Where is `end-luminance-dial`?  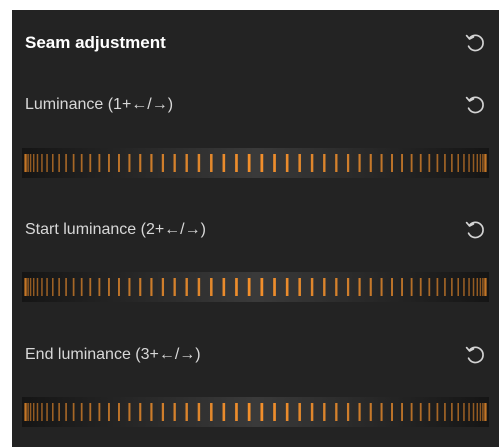
end-luminance-dial is located at coordinates (255, 412).